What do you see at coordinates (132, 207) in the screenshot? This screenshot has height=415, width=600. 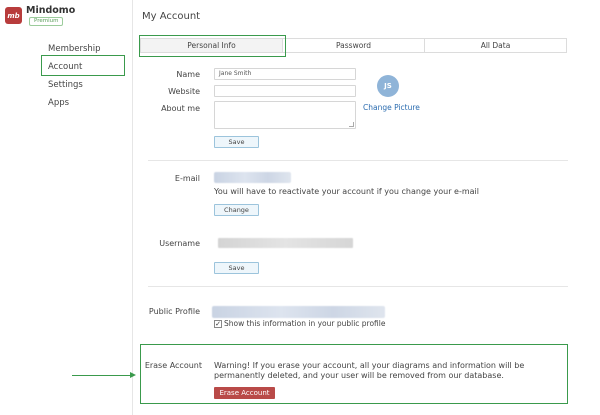 I see `sidebar-divider` at bounding box center [132, 207].